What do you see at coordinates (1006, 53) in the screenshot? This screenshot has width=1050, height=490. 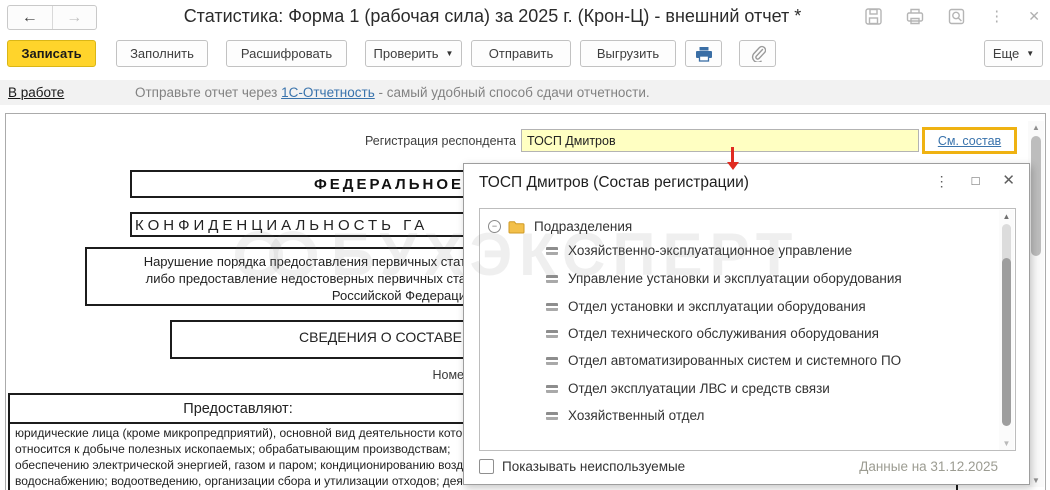 I see `more-button-label: Еще` at bounding box center [1006, 53].